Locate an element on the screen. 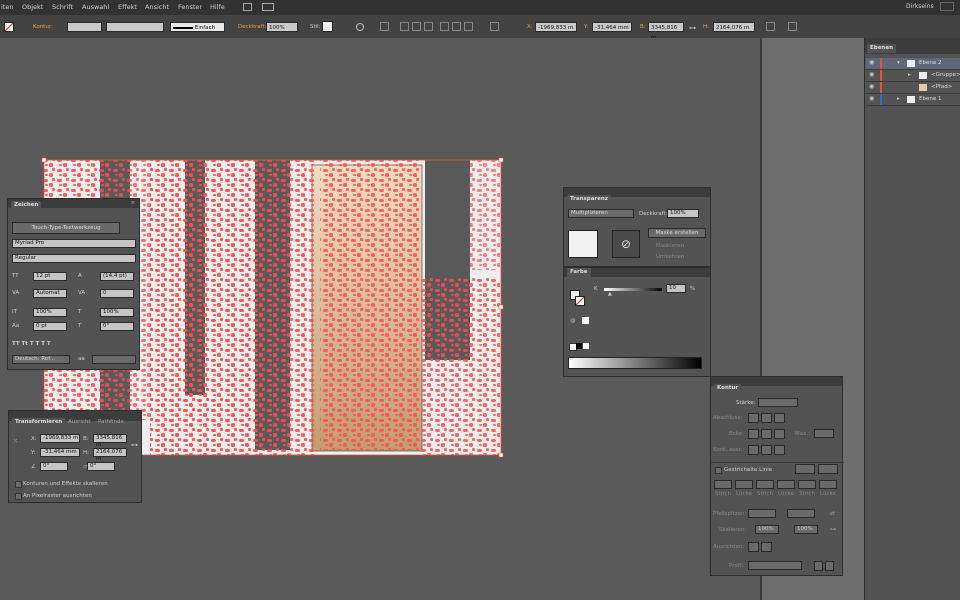  text-case-icons: TT Tt T T T T is located at coordinates (31, 344).